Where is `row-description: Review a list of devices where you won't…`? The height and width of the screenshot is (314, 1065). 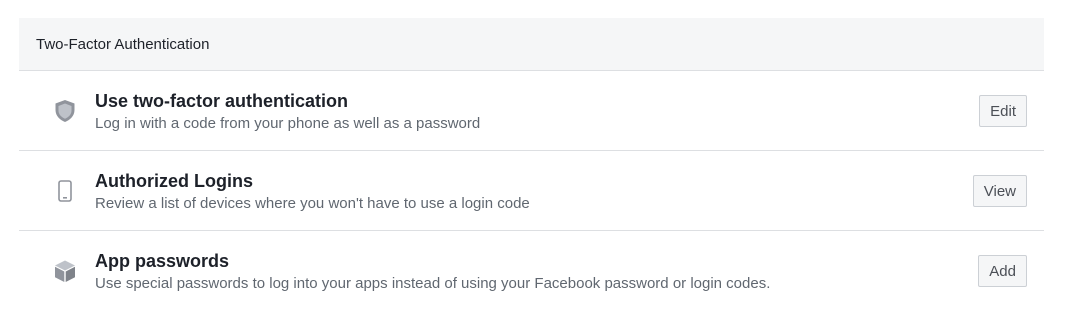
row-description: Review a list of devices where you won't… is located at coordinates (312, 203).